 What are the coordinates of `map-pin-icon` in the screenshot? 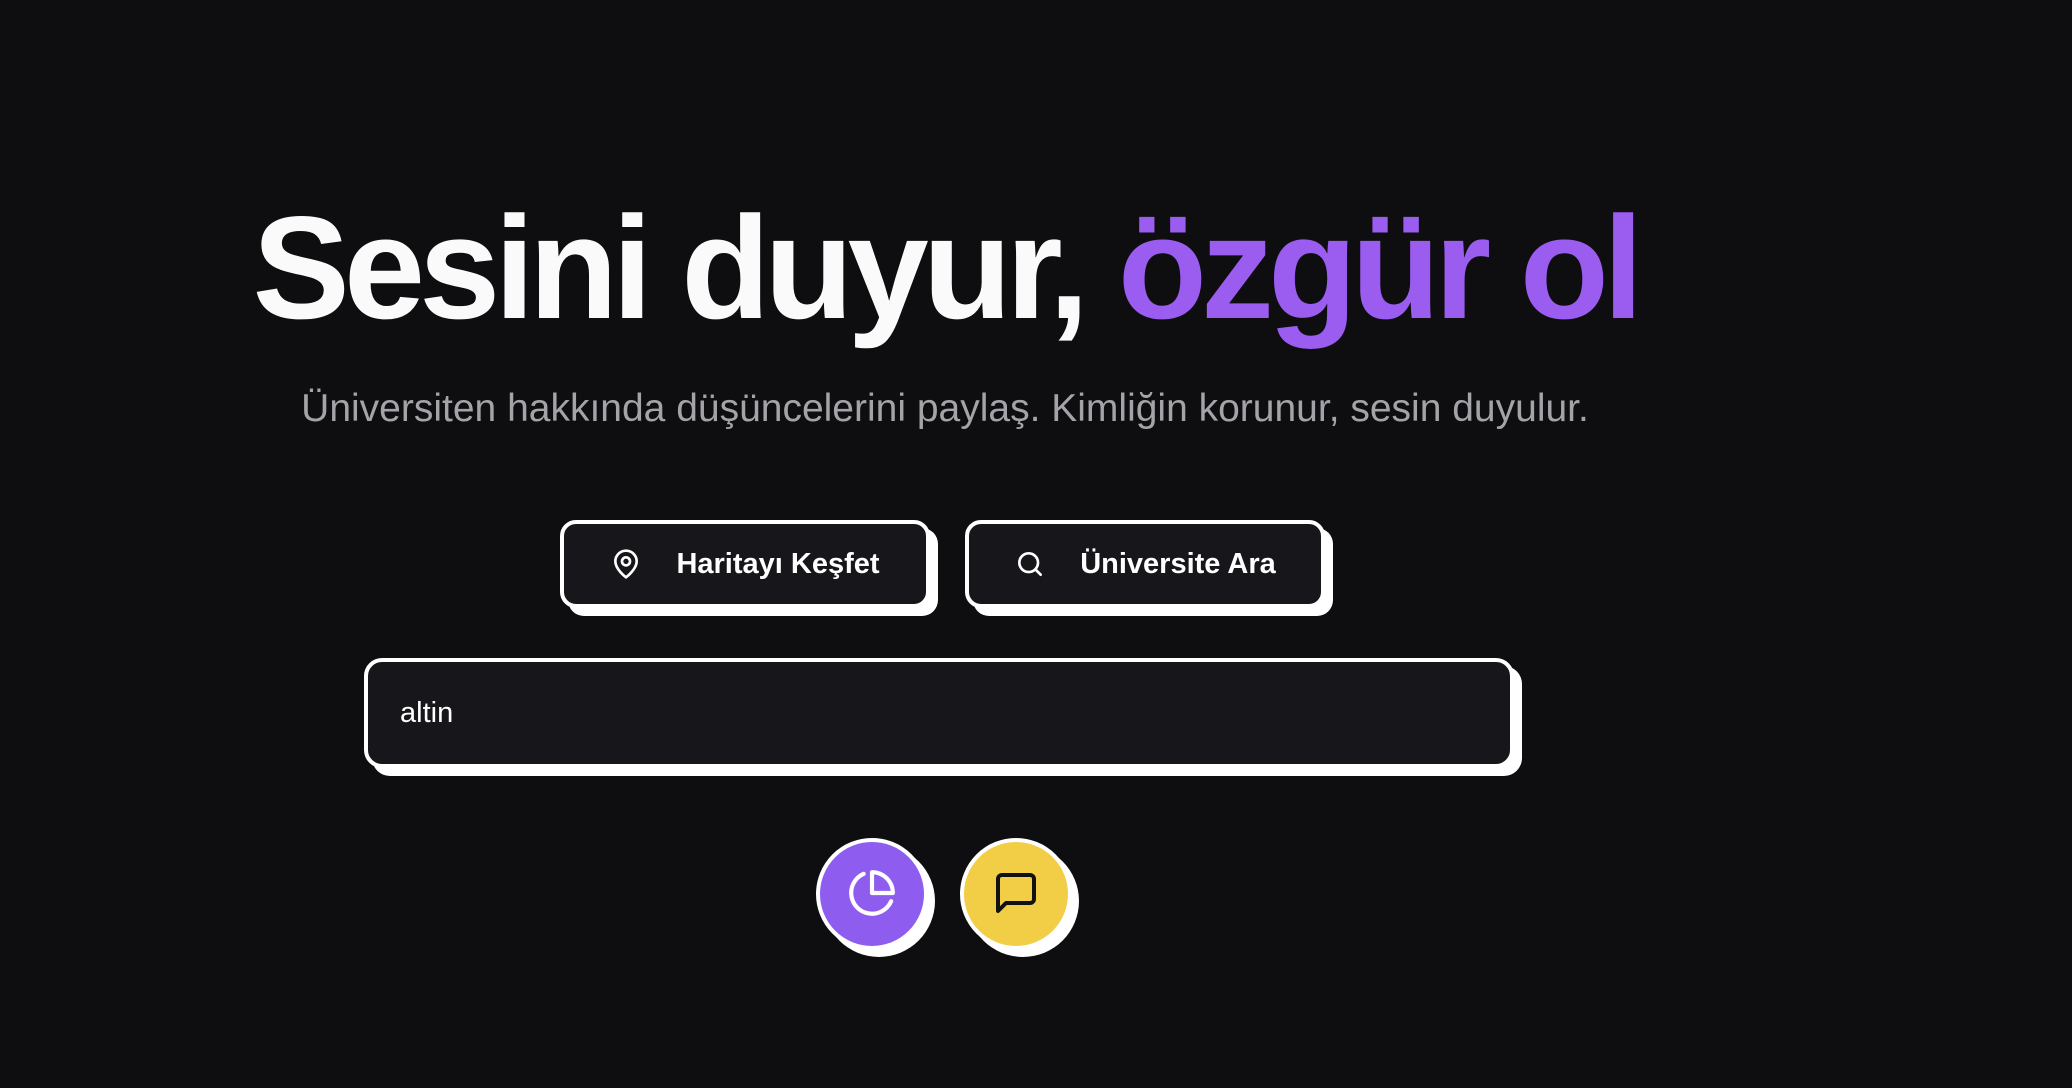 It's located at (626, 564).